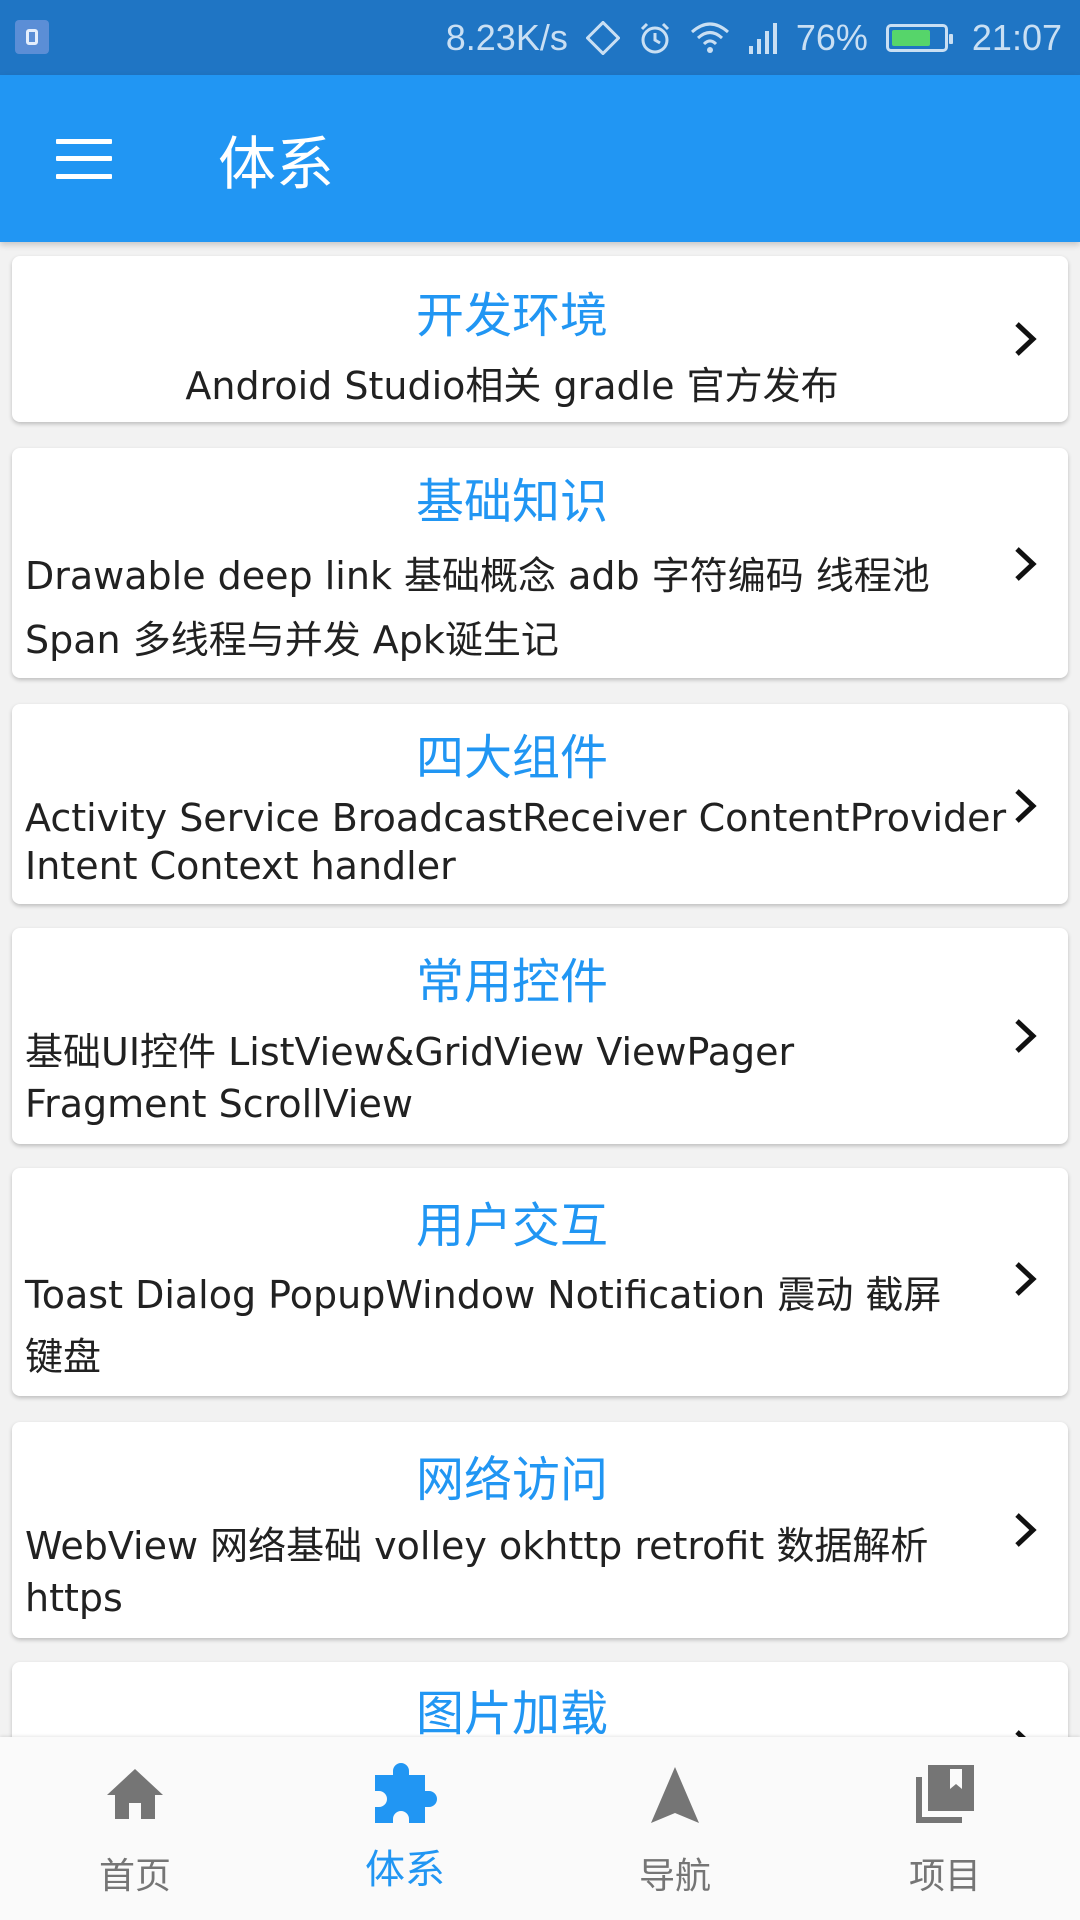 This screenshot has width=1080, height=1920. Describe the element at coordinates (511, 1480) in the screenshot. I see `card-title: 网络访问` at that location.